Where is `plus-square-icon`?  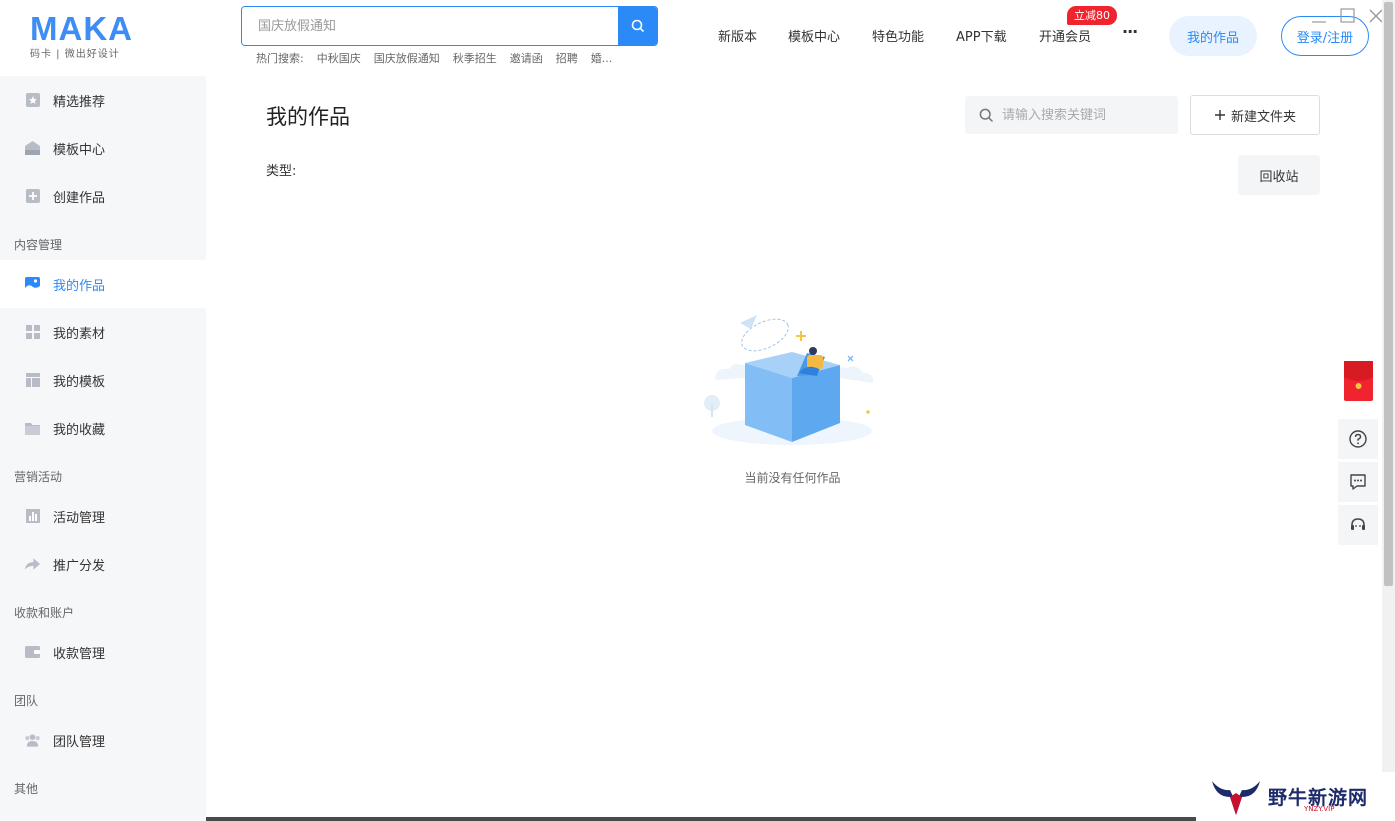 plus-square-icon is located at coordinates (32, 196).